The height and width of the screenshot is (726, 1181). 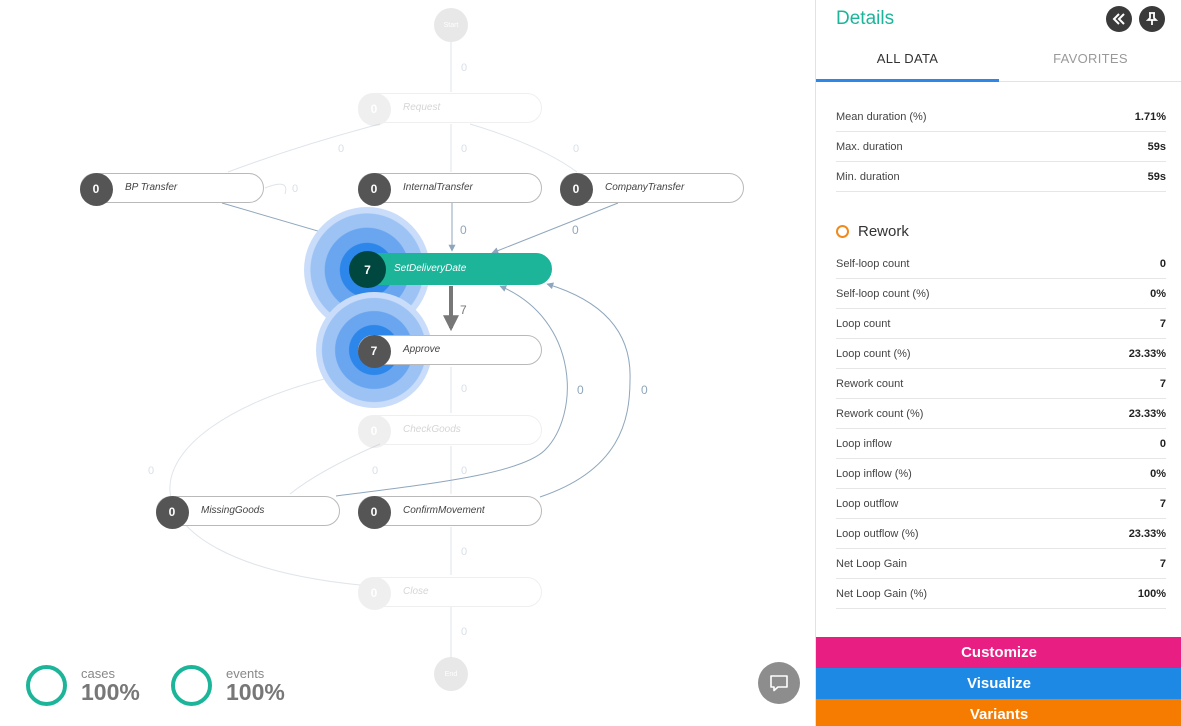 I want to click on metric-row: Net Loop Gain 7, so click(x=1001, y=564).